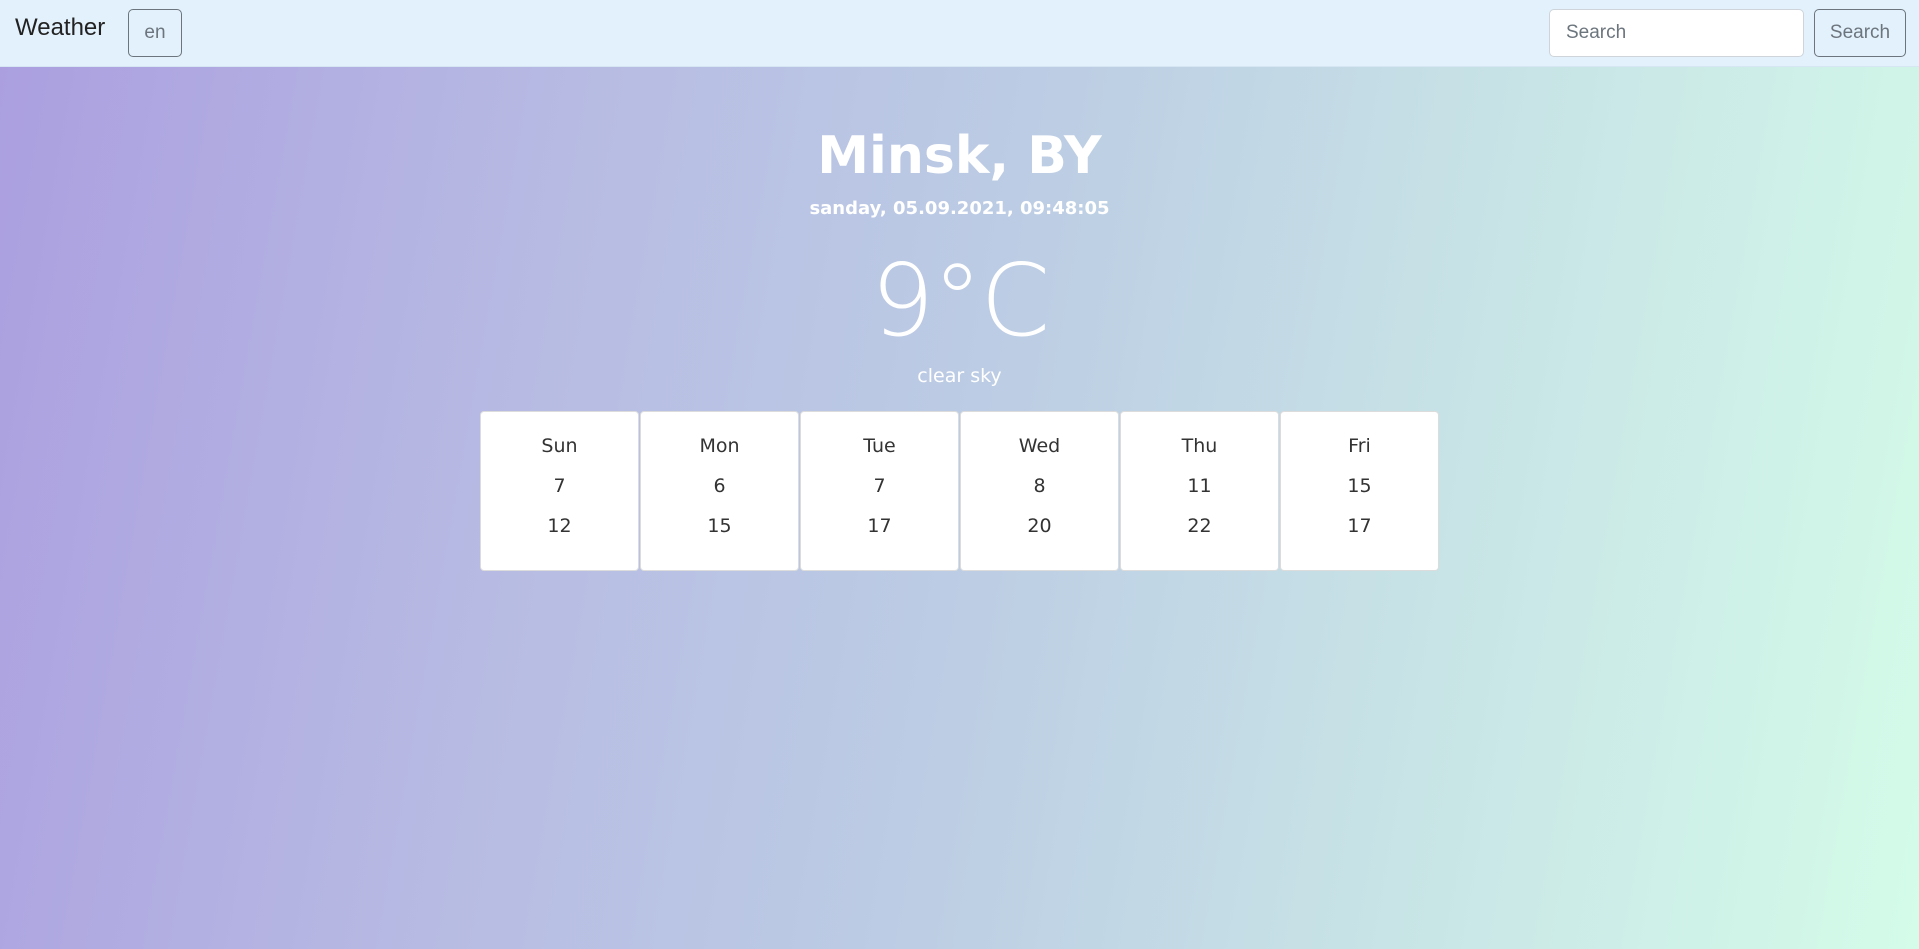  What do you see at coordinates (879, 446) in the screenshot?
I see `forecast-day: Tue` at bounding box center [879, 446].